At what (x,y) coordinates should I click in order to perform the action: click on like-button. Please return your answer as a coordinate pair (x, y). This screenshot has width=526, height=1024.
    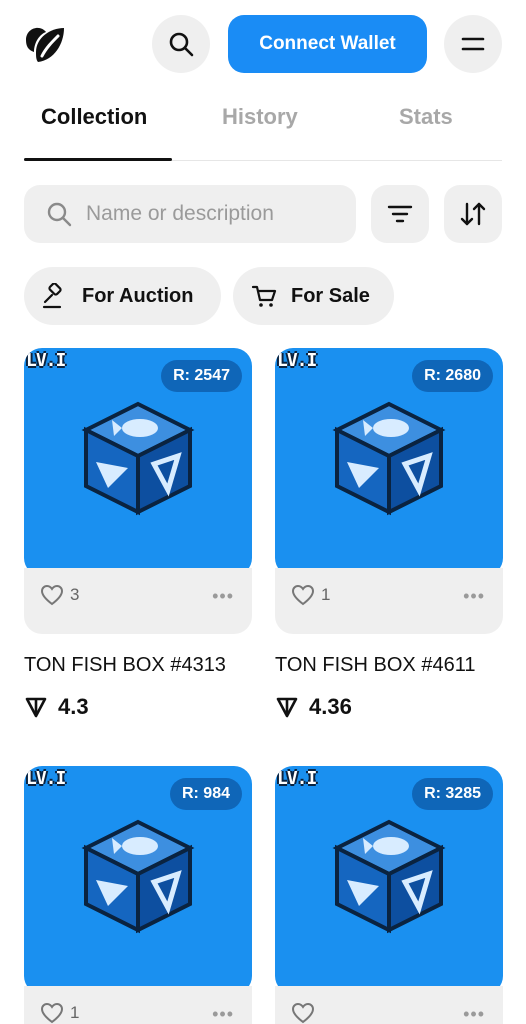
    Looking at the image, I should click on (306, 1013).